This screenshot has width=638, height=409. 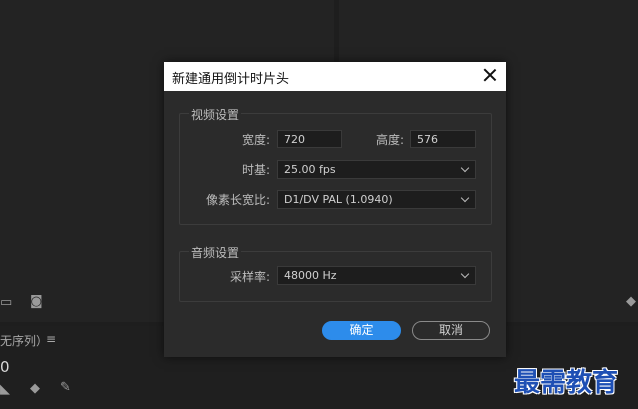 What do you see at coordinates (5, 389) in the screenshot?
I see `snap-icon: ◣` at bounding box center [5, 389].